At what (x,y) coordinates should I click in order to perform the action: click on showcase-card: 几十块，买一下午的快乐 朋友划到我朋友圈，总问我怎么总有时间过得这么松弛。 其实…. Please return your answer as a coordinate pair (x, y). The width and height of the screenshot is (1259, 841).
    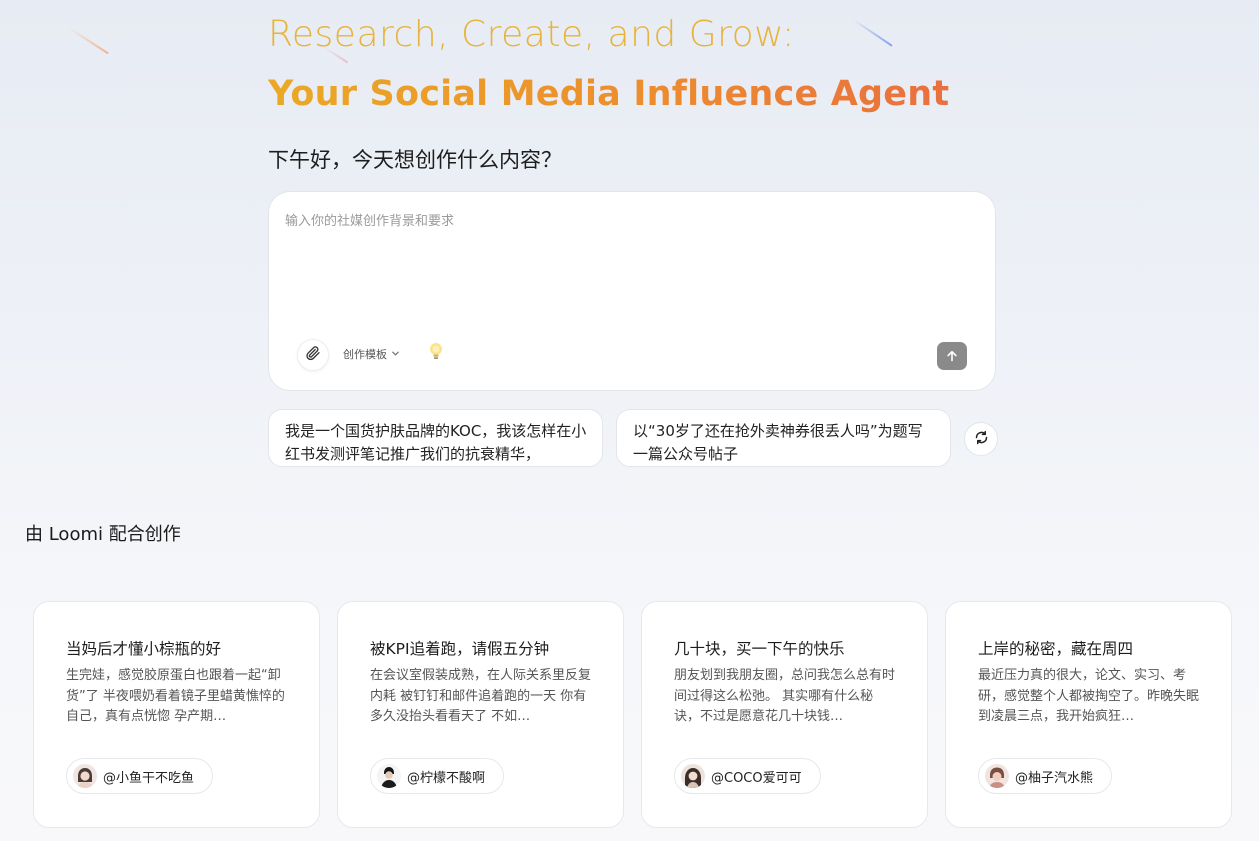
    Looking at the image, I should click on (784, 714).